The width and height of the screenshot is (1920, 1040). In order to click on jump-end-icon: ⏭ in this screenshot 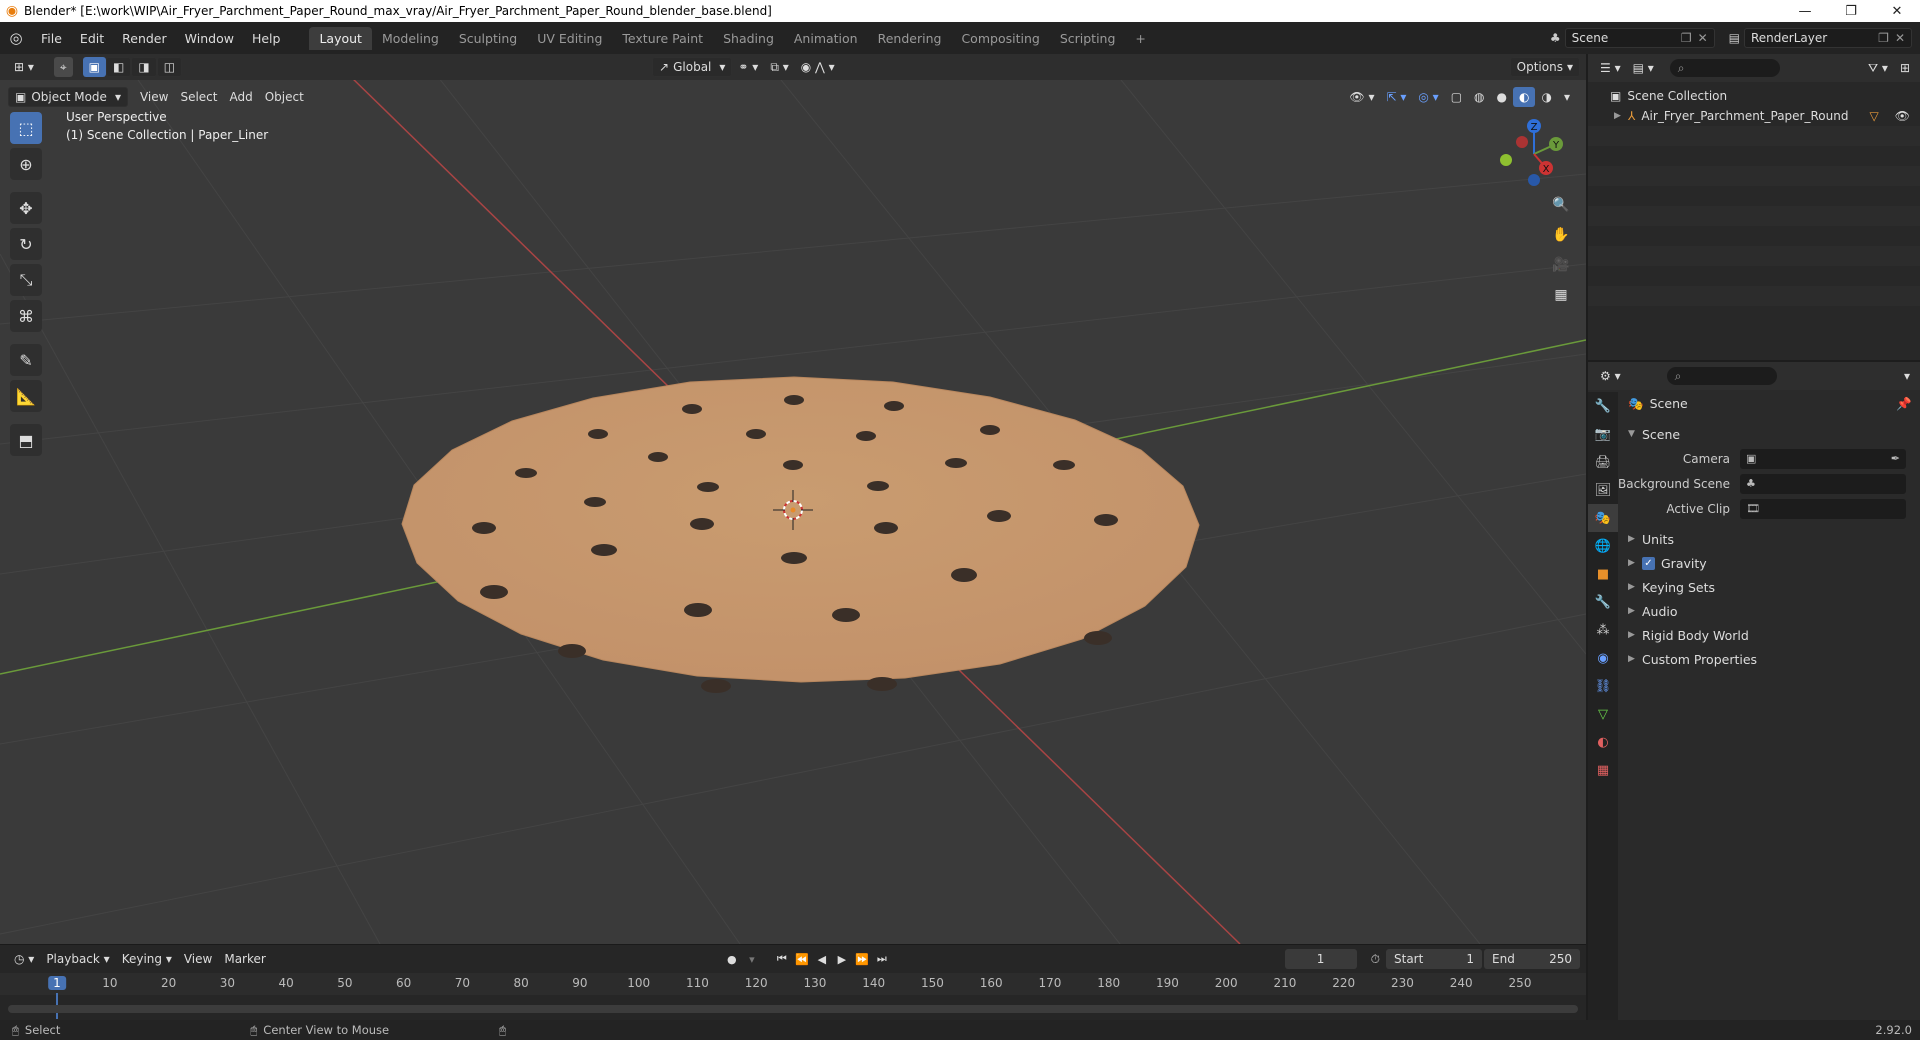, I will do `click(882, 959)`.